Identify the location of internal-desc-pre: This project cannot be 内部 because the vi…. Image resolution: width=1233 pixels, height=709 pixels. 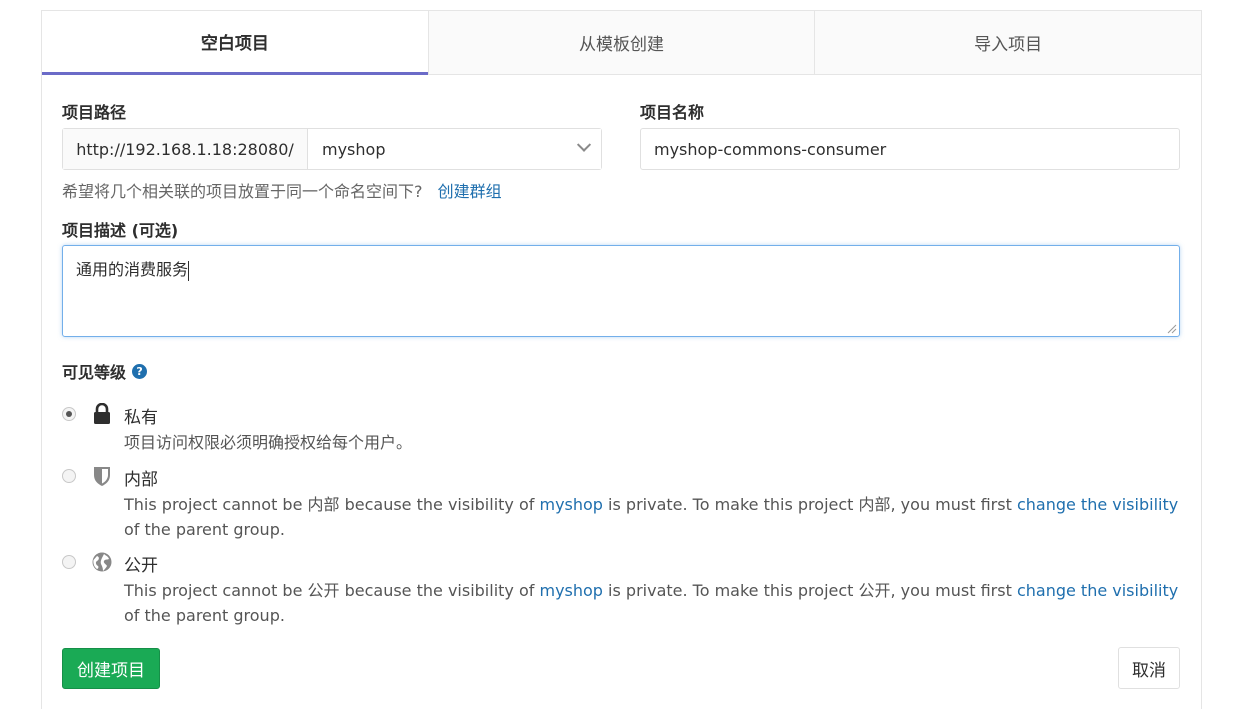
(332, 504).